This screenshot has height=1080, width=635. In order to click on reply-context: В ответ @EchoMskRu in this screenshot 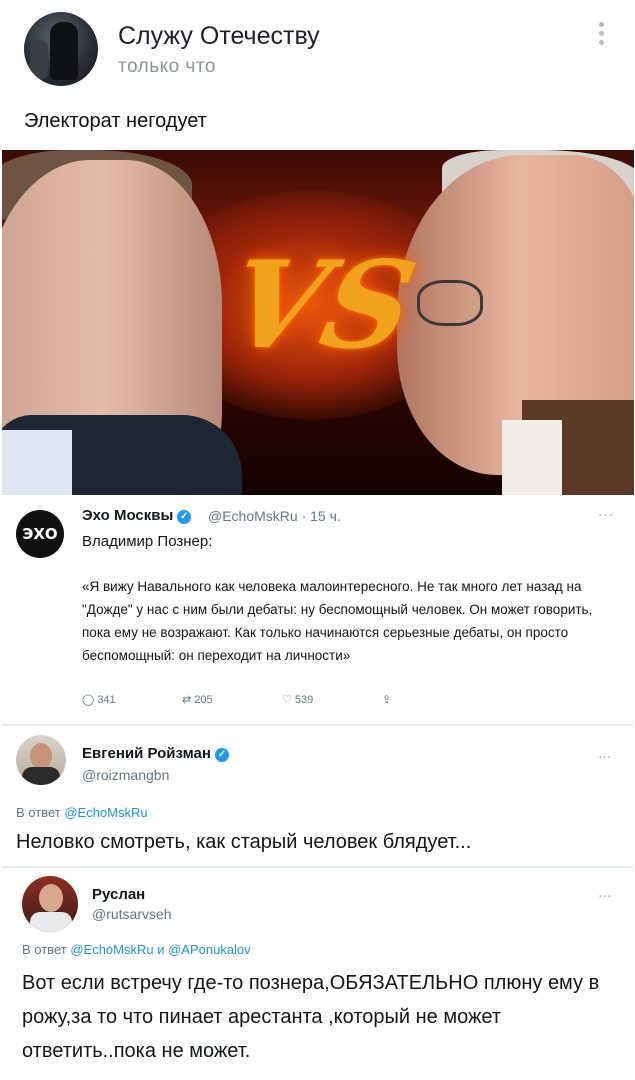, I will do `click(82, 812)`.